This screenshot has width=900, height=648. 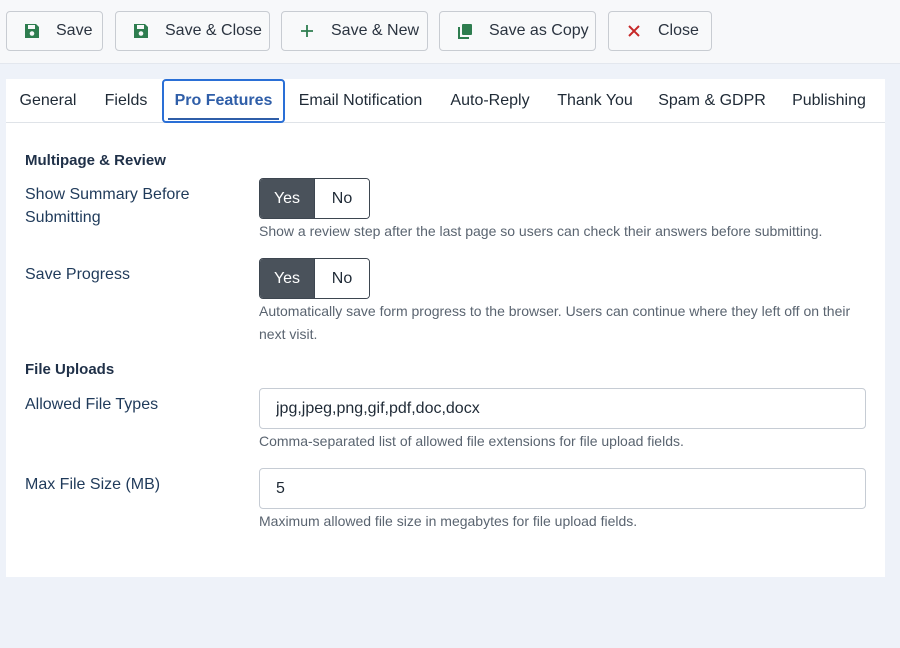 I want to click on plus-icon, so click(x=307, y=31).